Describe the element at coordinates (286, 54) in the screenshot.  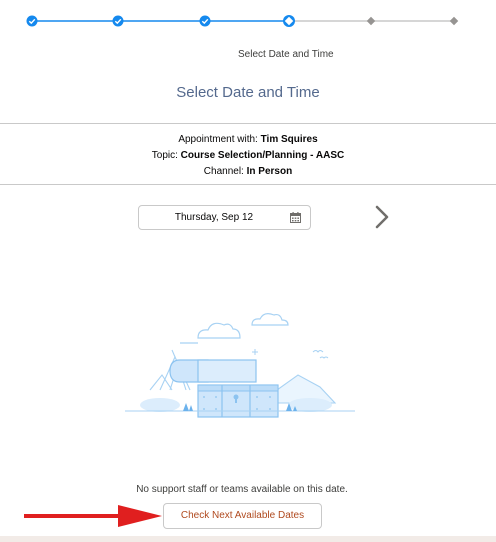
I see `current-step-label: Select Date and Time` at that location.